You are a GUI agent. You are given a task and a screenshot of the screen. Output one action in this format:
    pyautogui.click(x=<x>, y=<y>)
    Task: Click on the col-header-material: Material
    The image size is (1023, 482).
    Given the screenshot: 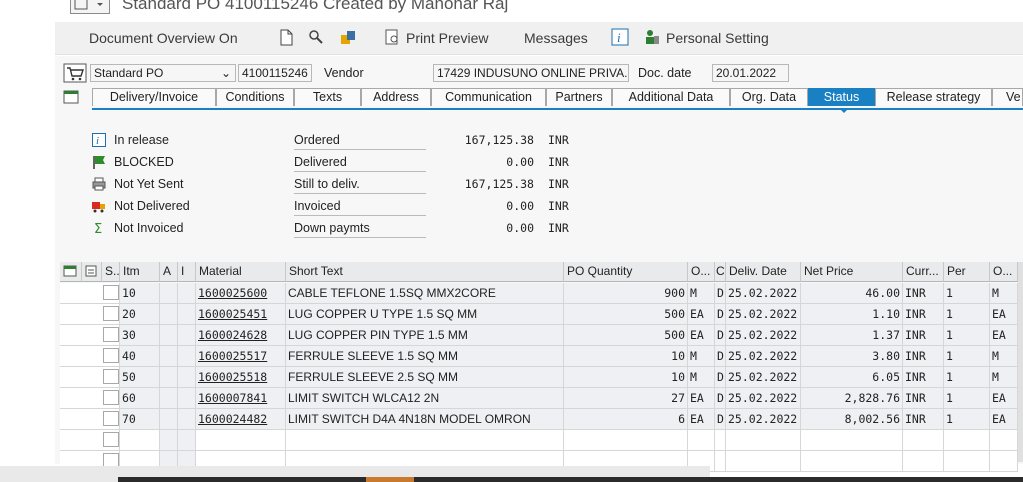 What is the action you would take?
    pyautogui.click(x=241, y=272)
    